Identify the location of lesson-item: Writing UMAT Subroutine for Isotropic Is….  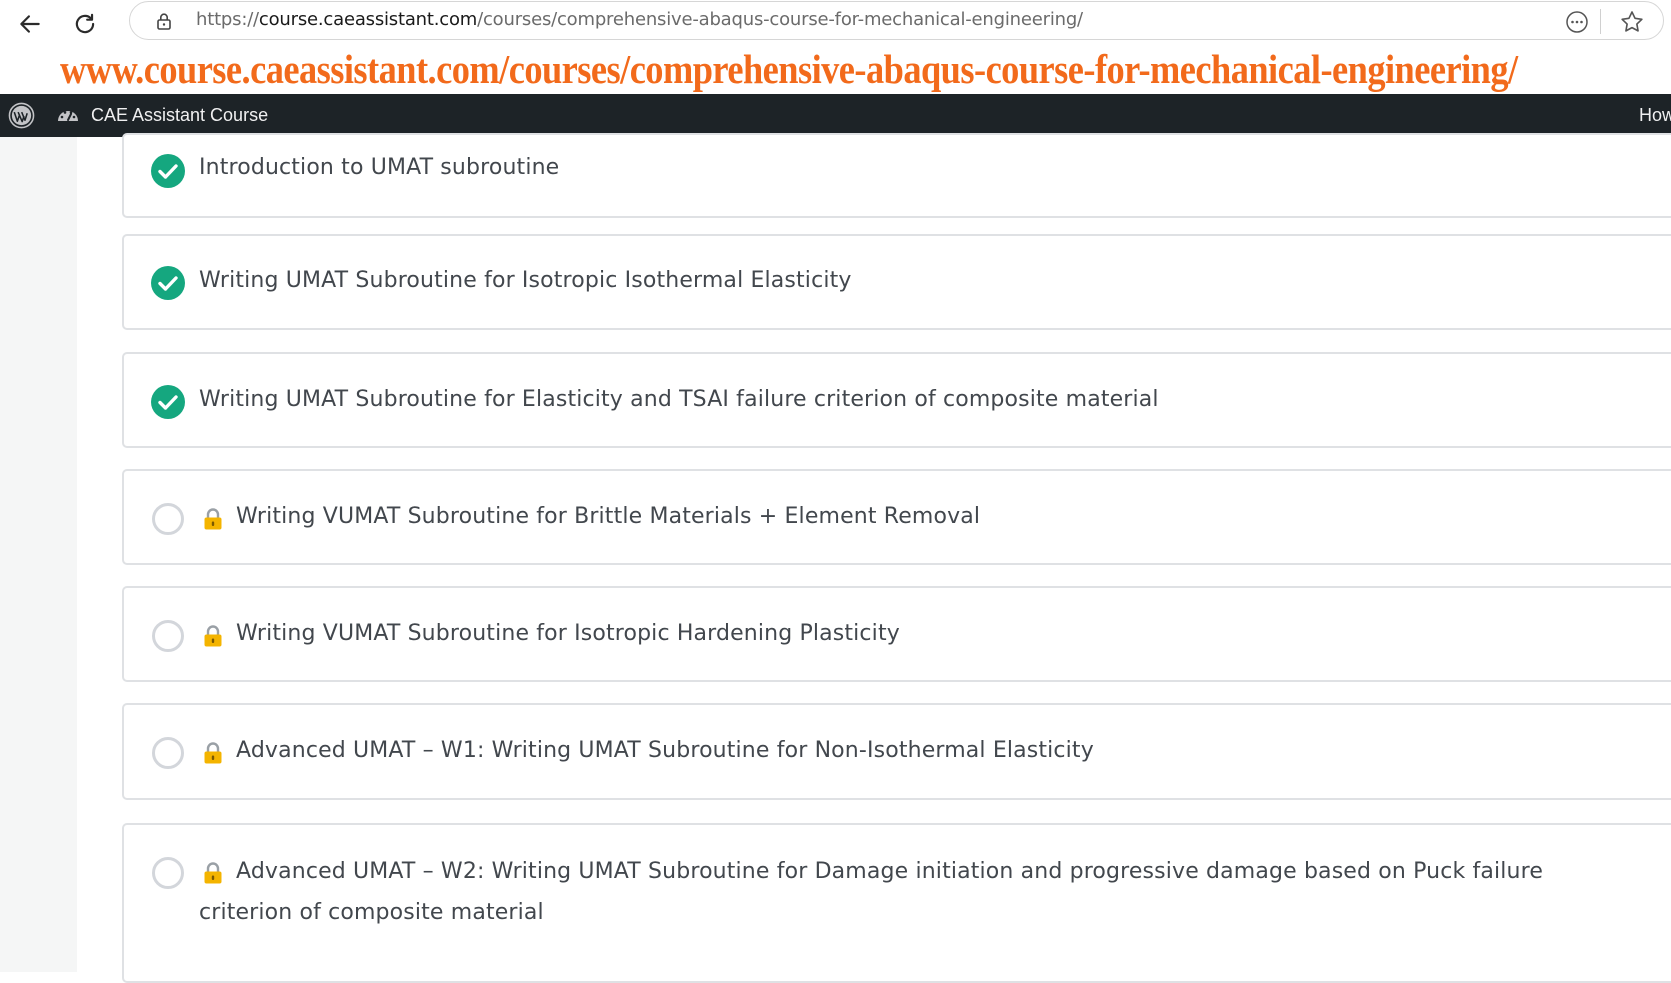
(896, 282).